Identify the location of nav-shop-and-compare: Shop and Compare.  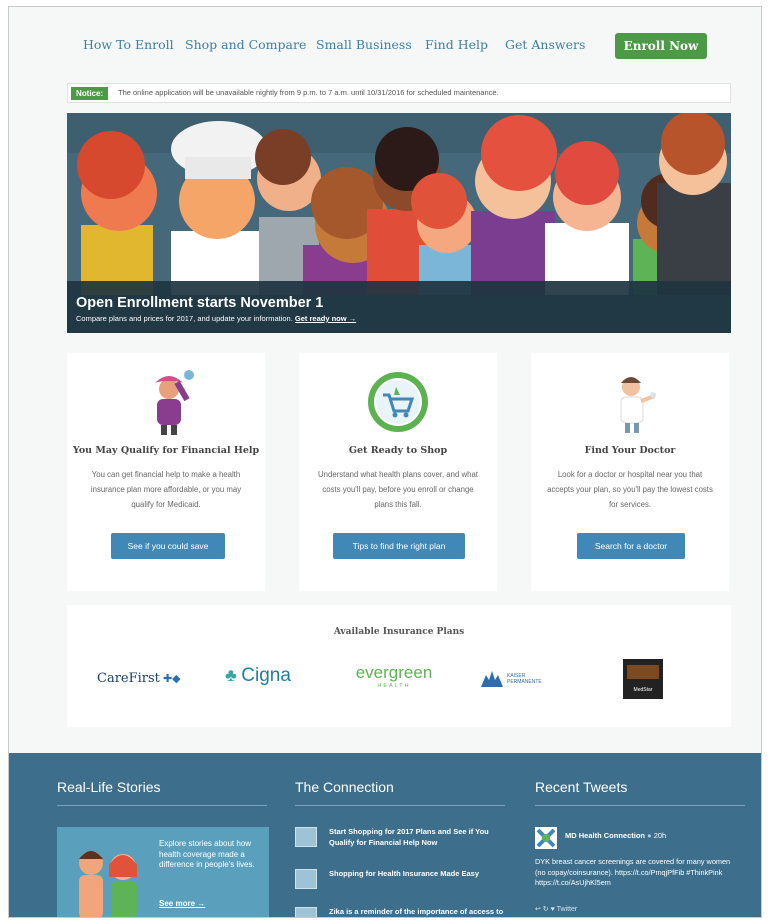
(245, 44).